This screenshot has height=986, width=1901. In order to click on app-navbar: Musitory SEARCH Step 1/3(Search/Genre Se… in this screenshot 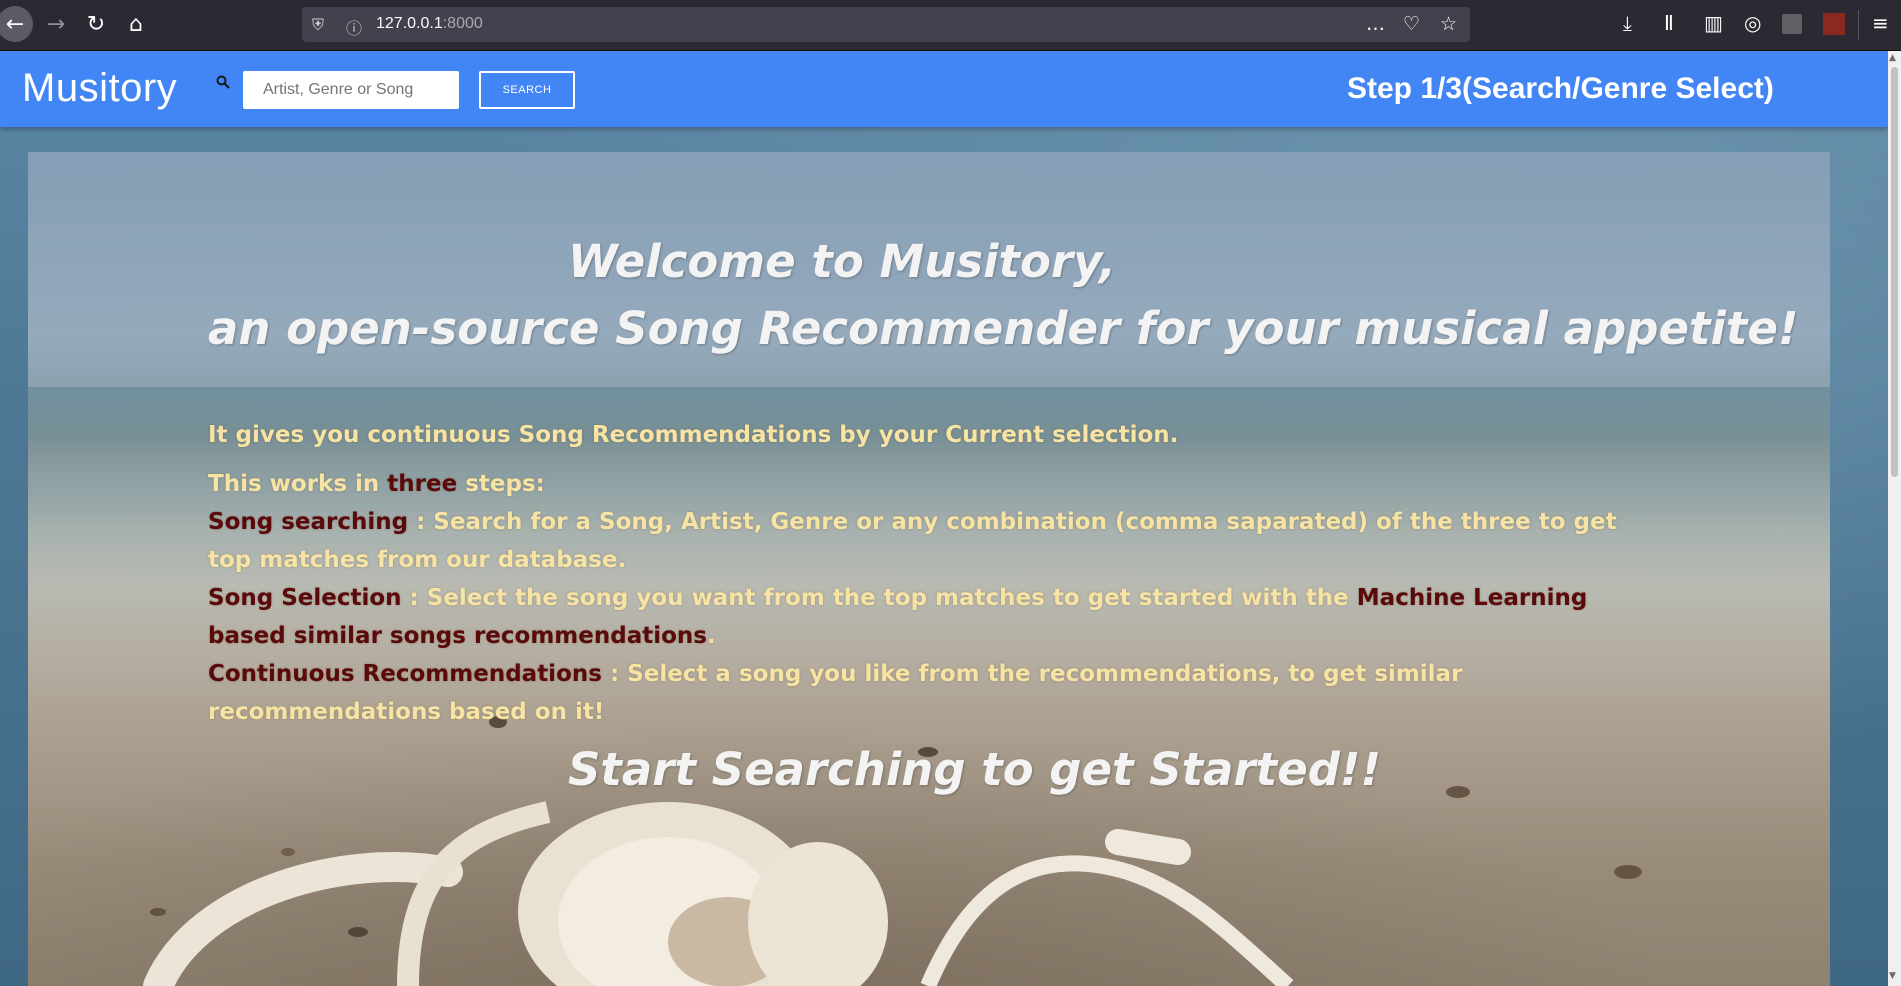, I will do `click(944, 89)`.